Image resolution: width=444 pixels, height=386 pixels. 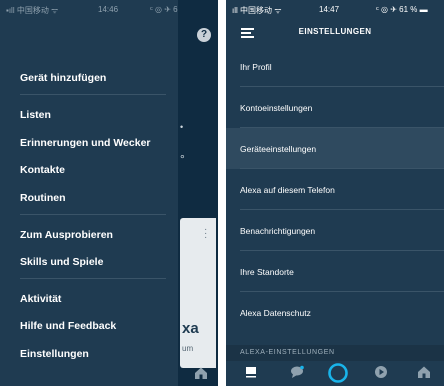 What do you see at coordinates (32, 10) in the screenshot?
I see `carrier-label: ▪ıll 中国移动 ᯤ` at bounding box center [32, 10].